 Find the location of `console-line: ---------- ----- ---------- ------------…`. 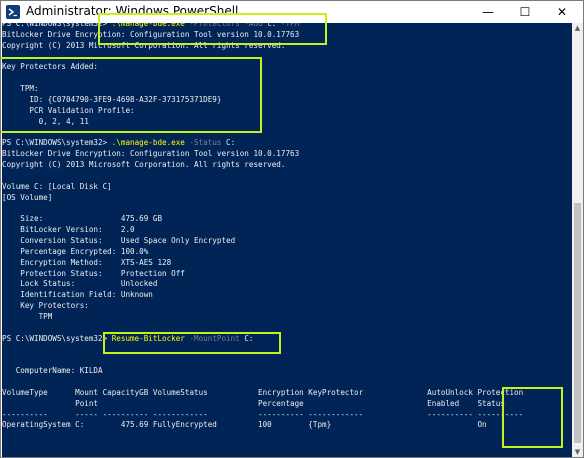

console-line: ---------- ----- ---------- ------------… is located at coordinates (262, 415).